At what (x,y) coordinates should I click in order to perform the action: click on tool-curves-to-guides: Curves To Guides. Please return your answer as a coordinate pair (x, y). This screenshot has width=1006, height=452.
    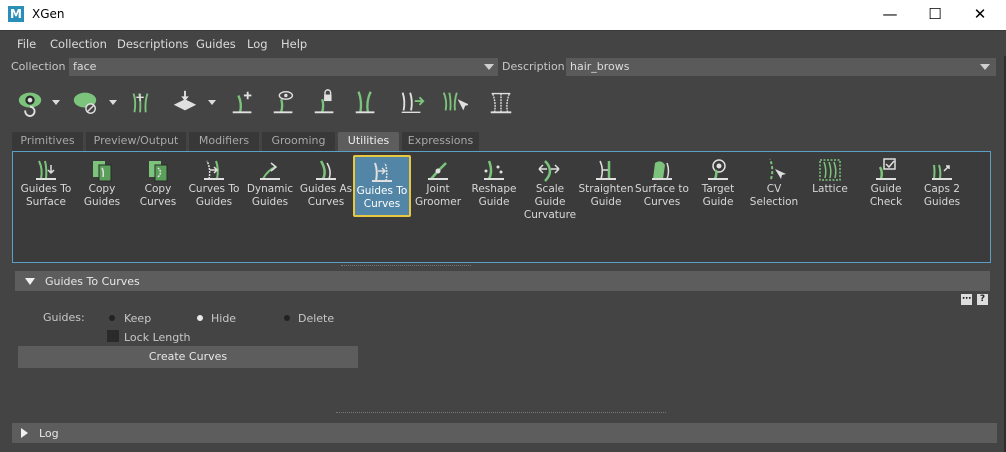
    Looking at the image, I should click on (214, 186).